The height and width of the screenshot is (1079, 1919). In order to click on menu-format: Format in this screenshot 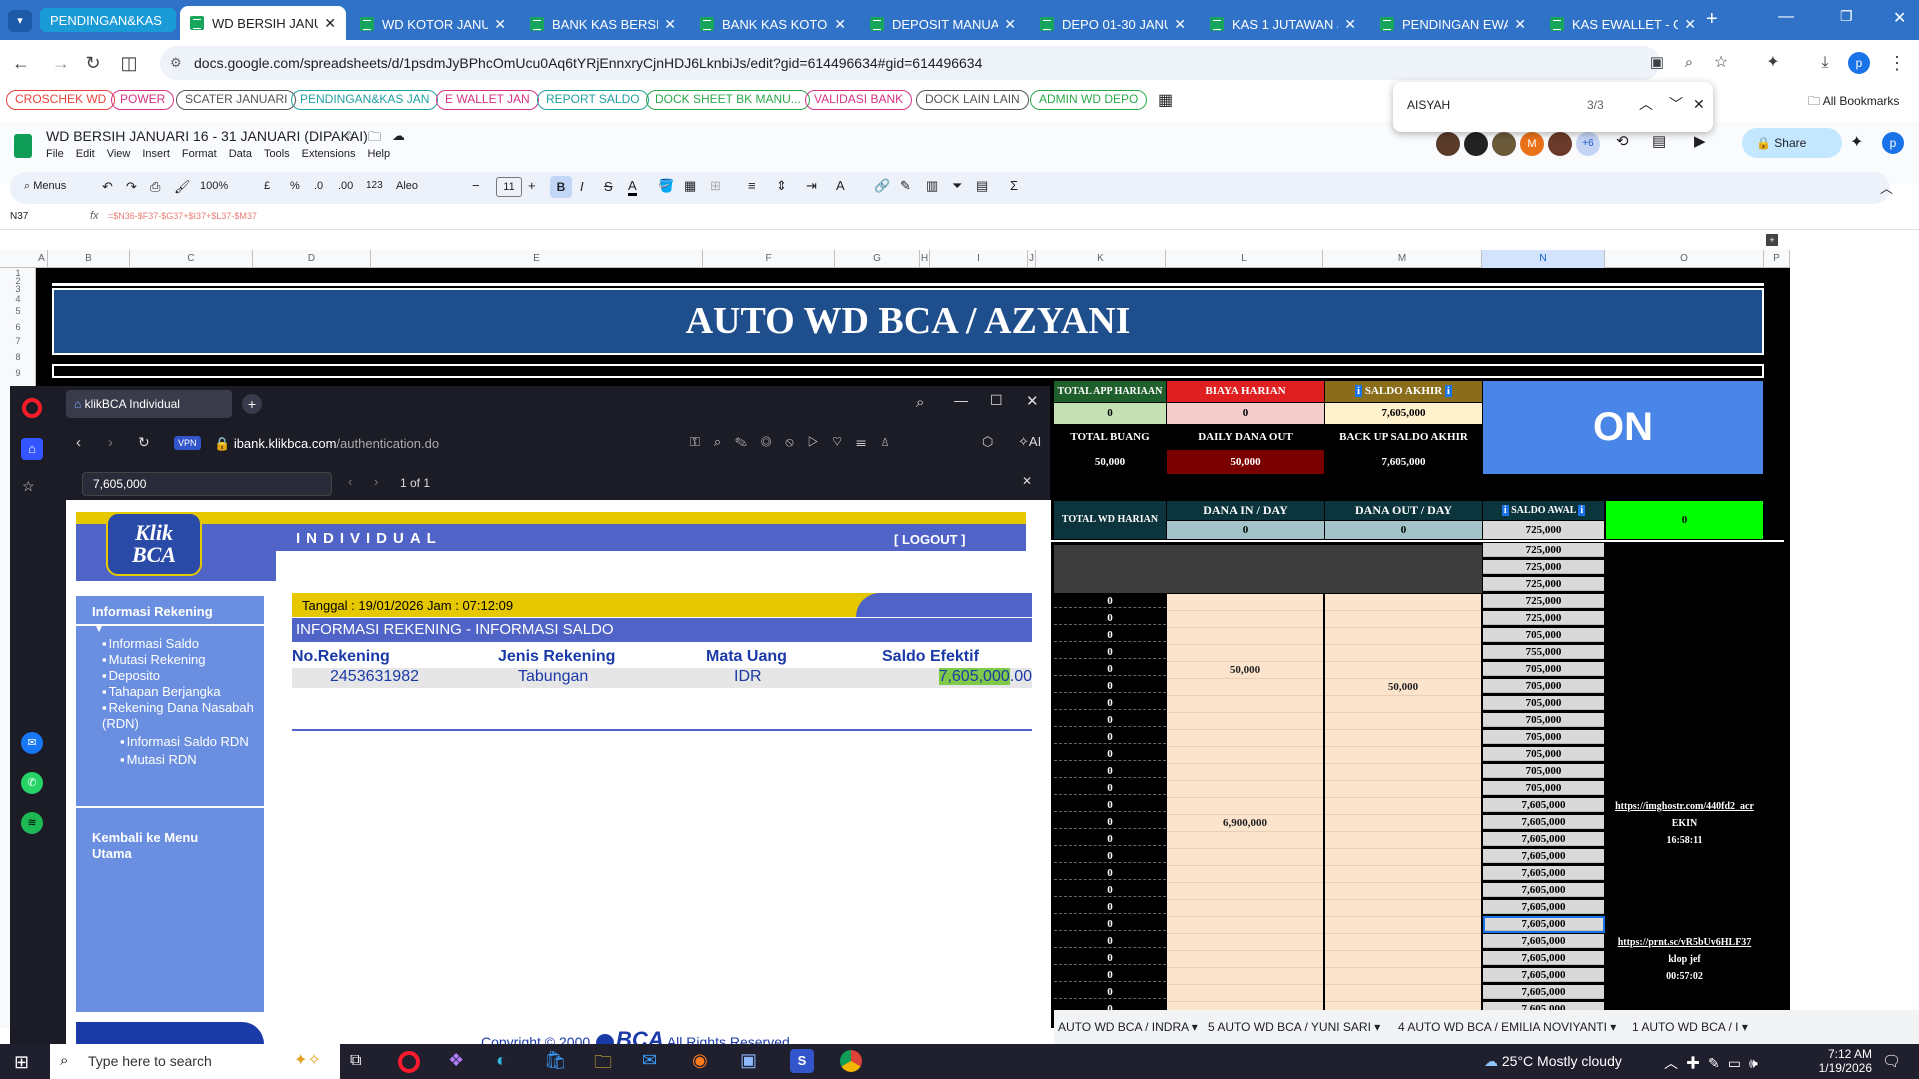, I will do `click(199, 154)`.